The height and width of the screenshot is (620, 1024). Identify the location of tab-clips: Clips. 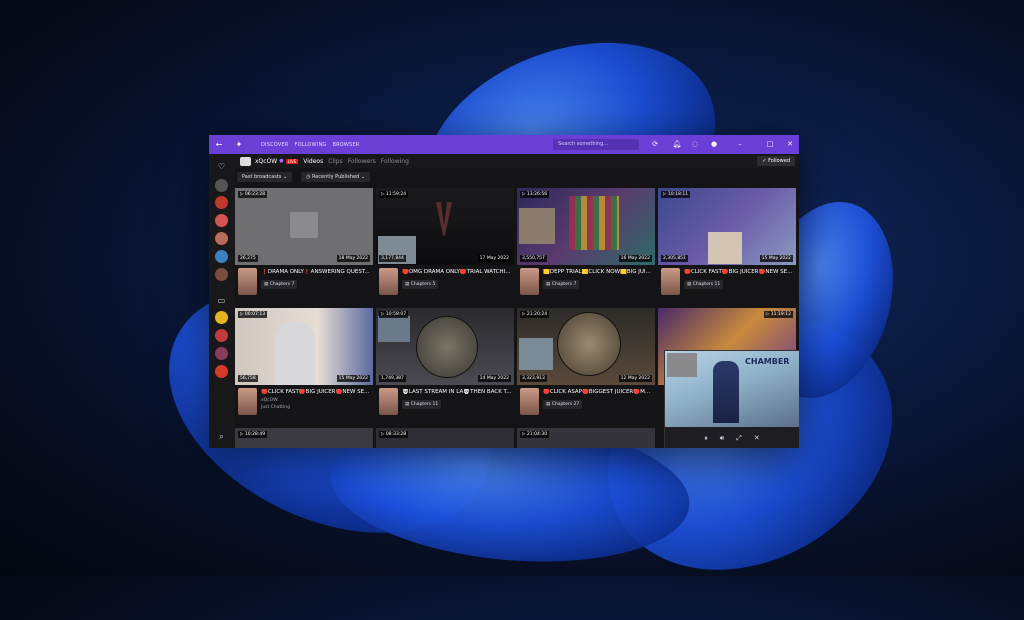
(335, 161).